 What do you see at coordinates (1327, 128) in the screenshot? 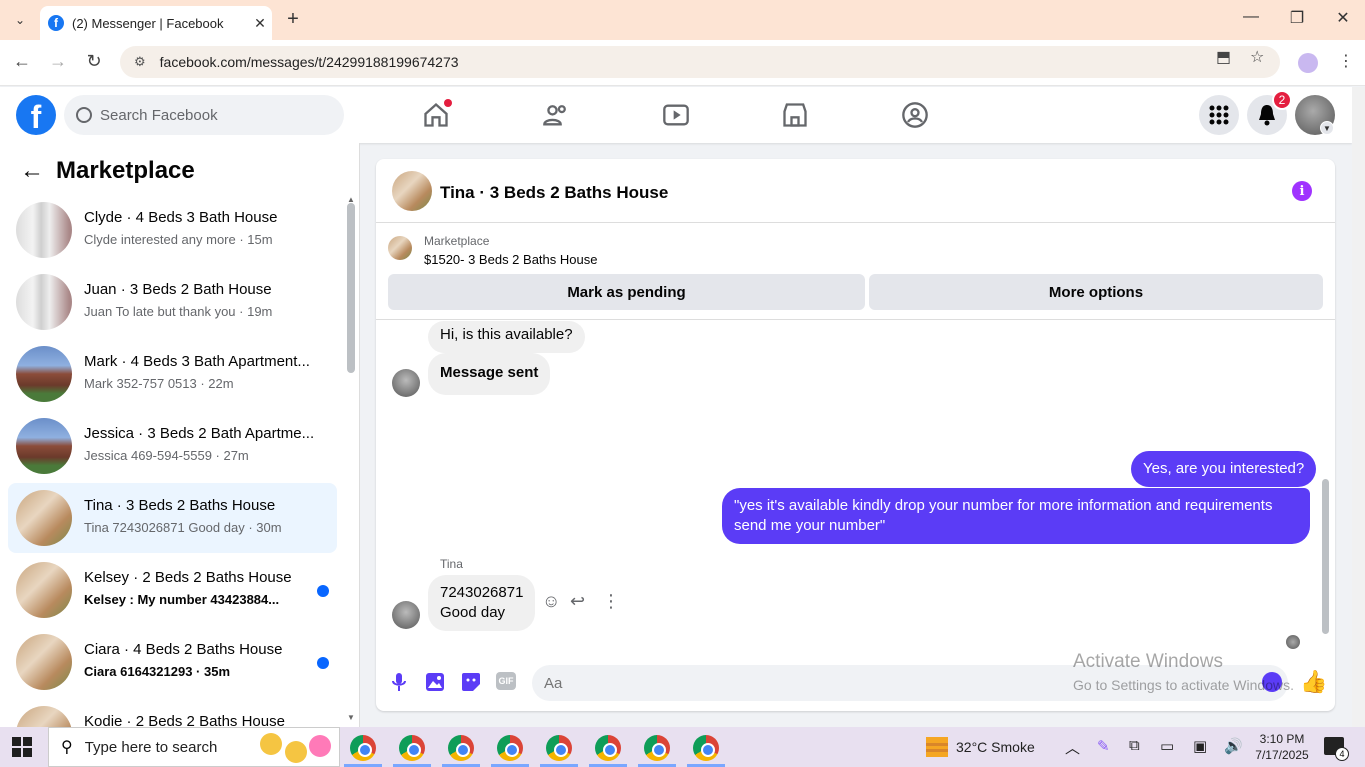
I see `chevron-down-icon: ▼` at bounding box center [1327, 128].